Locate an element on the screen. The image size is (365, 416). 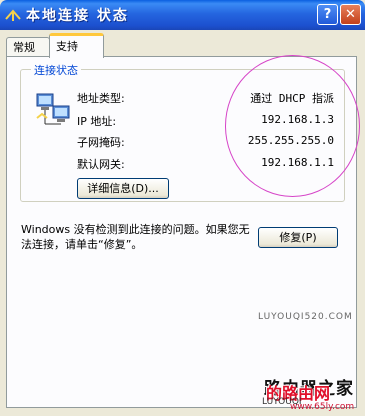
watermark-mid-text: LUYOUQI520.COM is located at coordinates (305, 317).